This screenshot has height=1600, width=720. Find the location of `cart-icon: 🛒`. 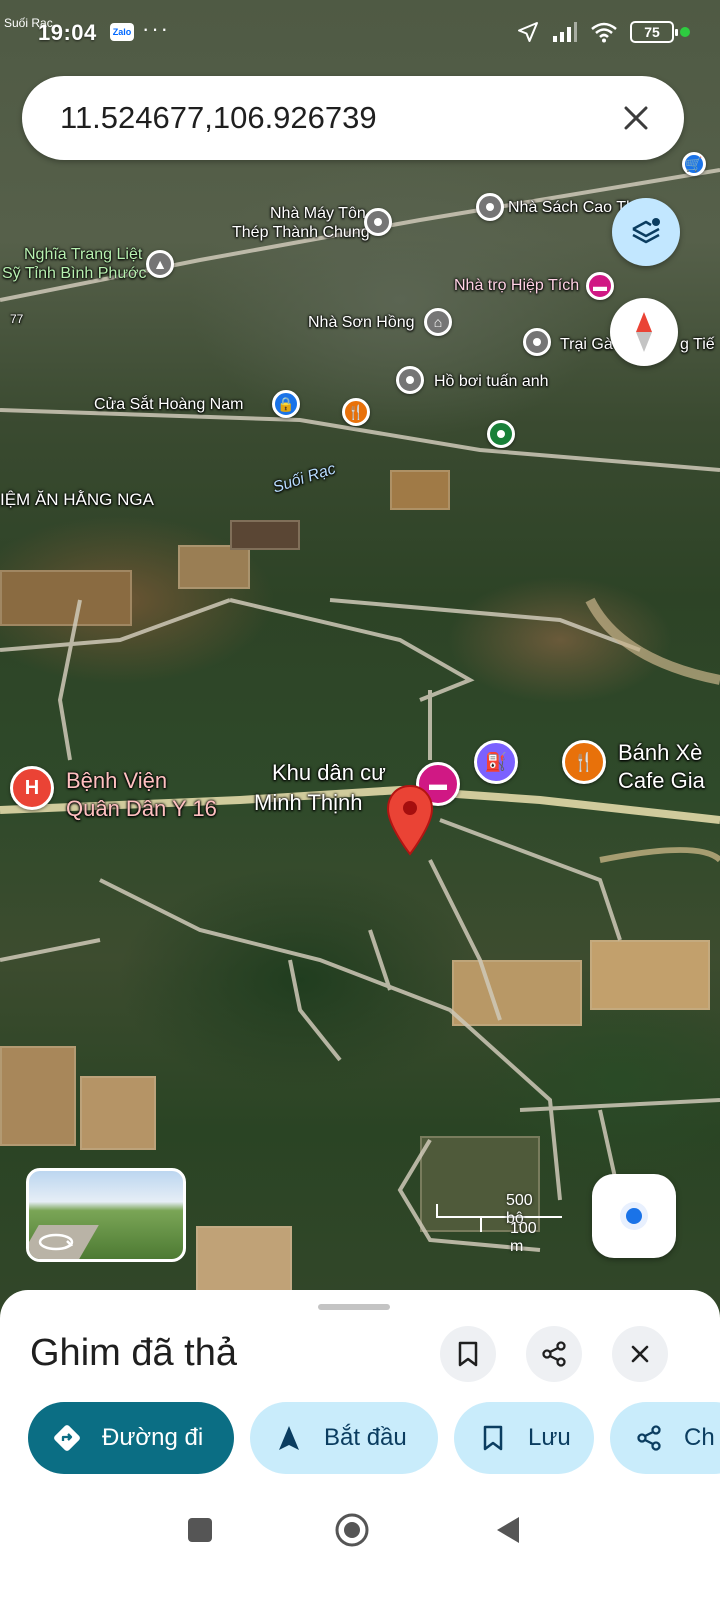

cart-icon: 🛒 is located at coordinates (694, 164).